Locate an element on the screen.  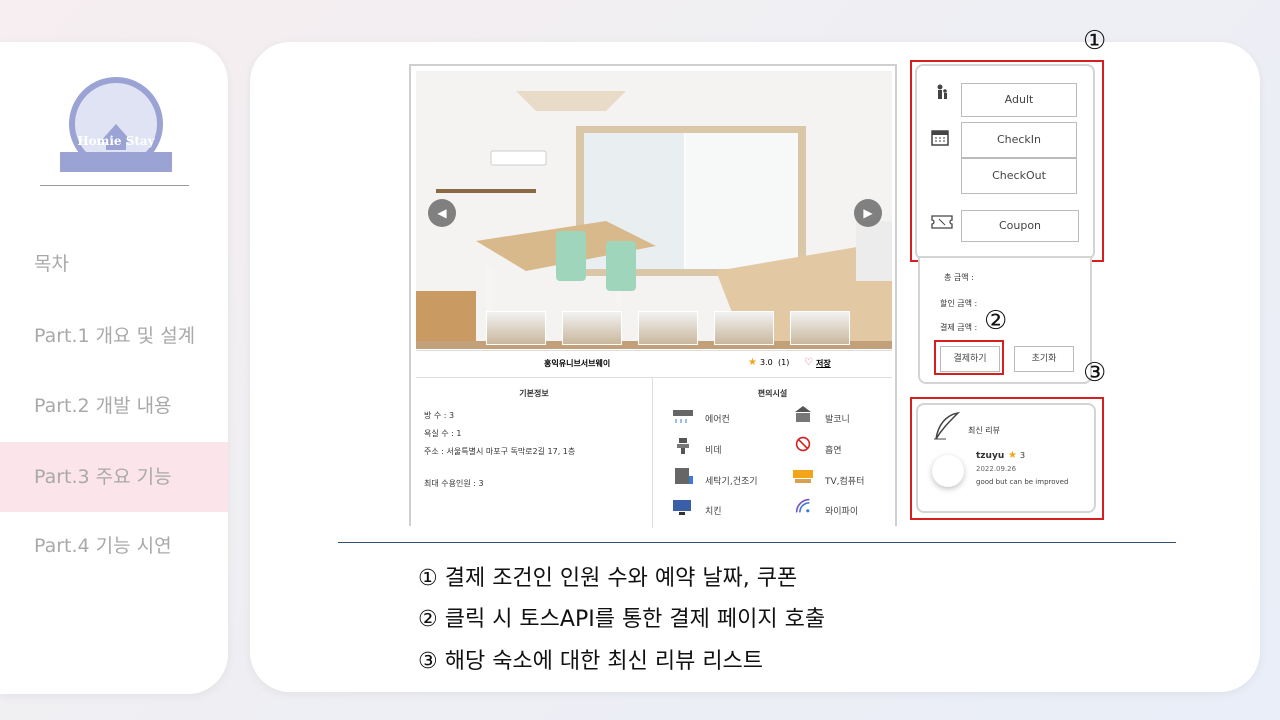
listing-title-bar: 홍익유니브서브웨이 ★ 3.0 (1) ♡ 저장 is located at coordinates (654, 364).